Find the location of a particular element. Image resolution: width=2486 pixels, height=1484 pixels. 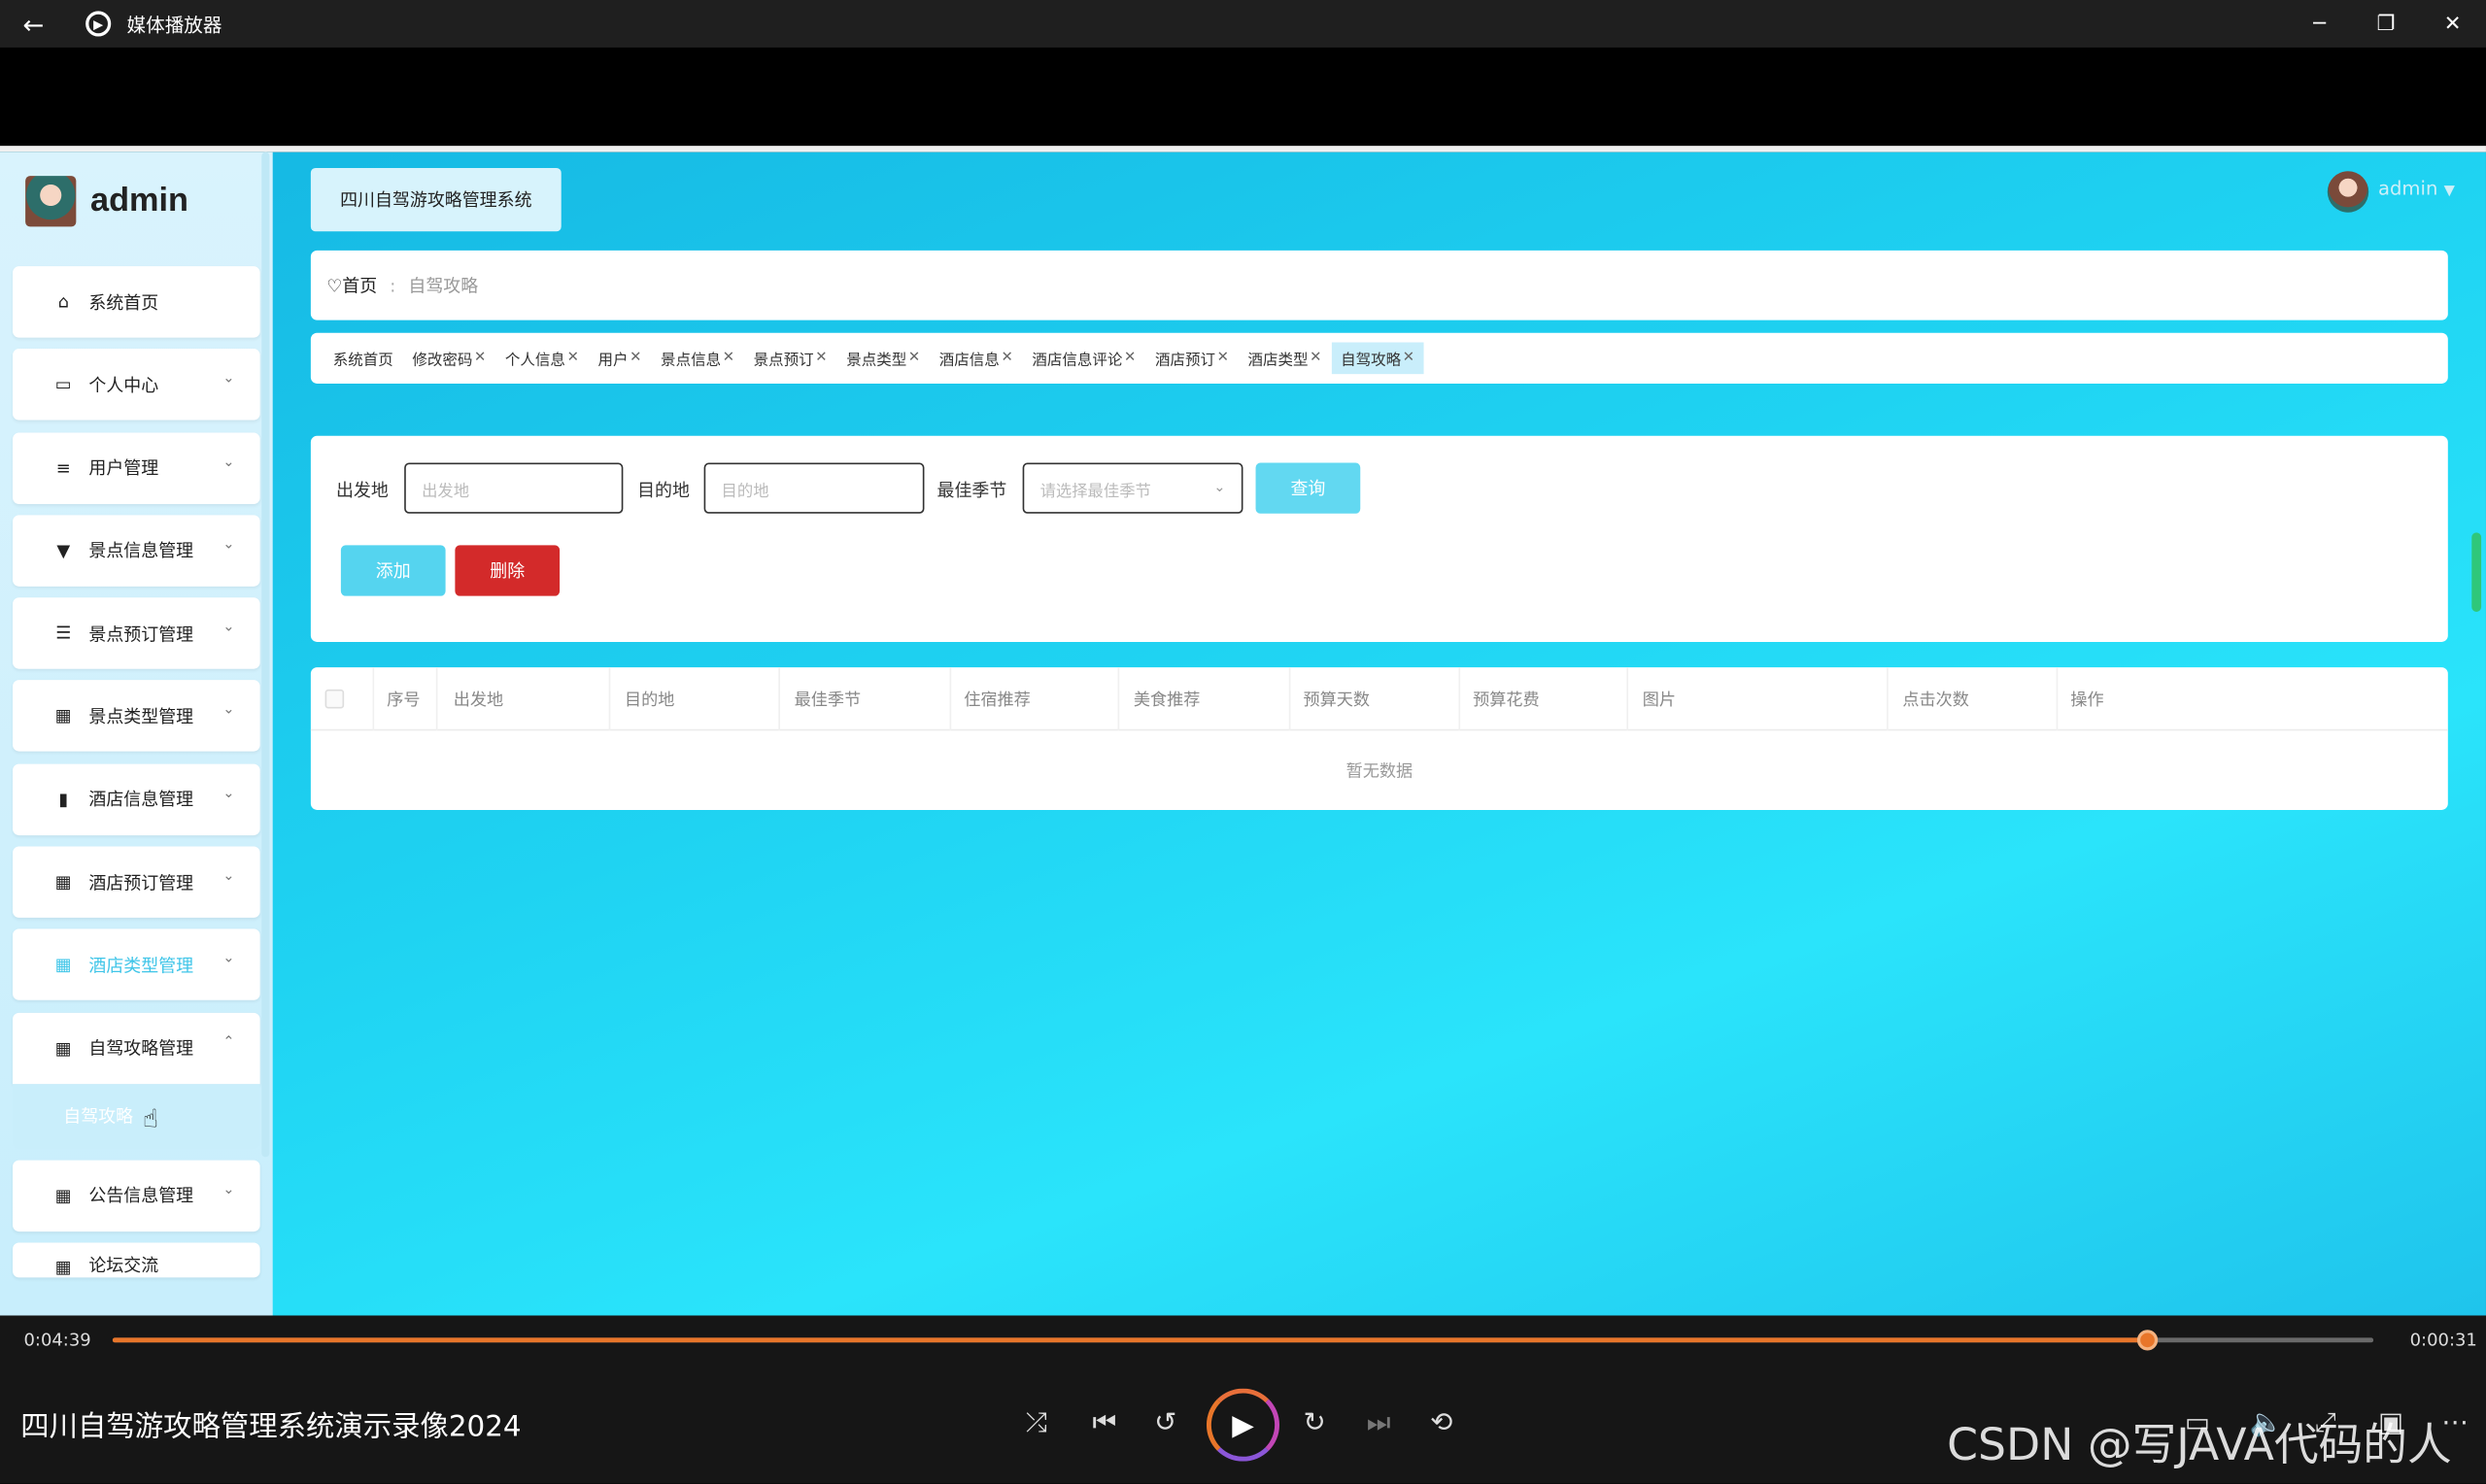

shuffle-icon: ⤮ is located at coordinates (1036, 1423).